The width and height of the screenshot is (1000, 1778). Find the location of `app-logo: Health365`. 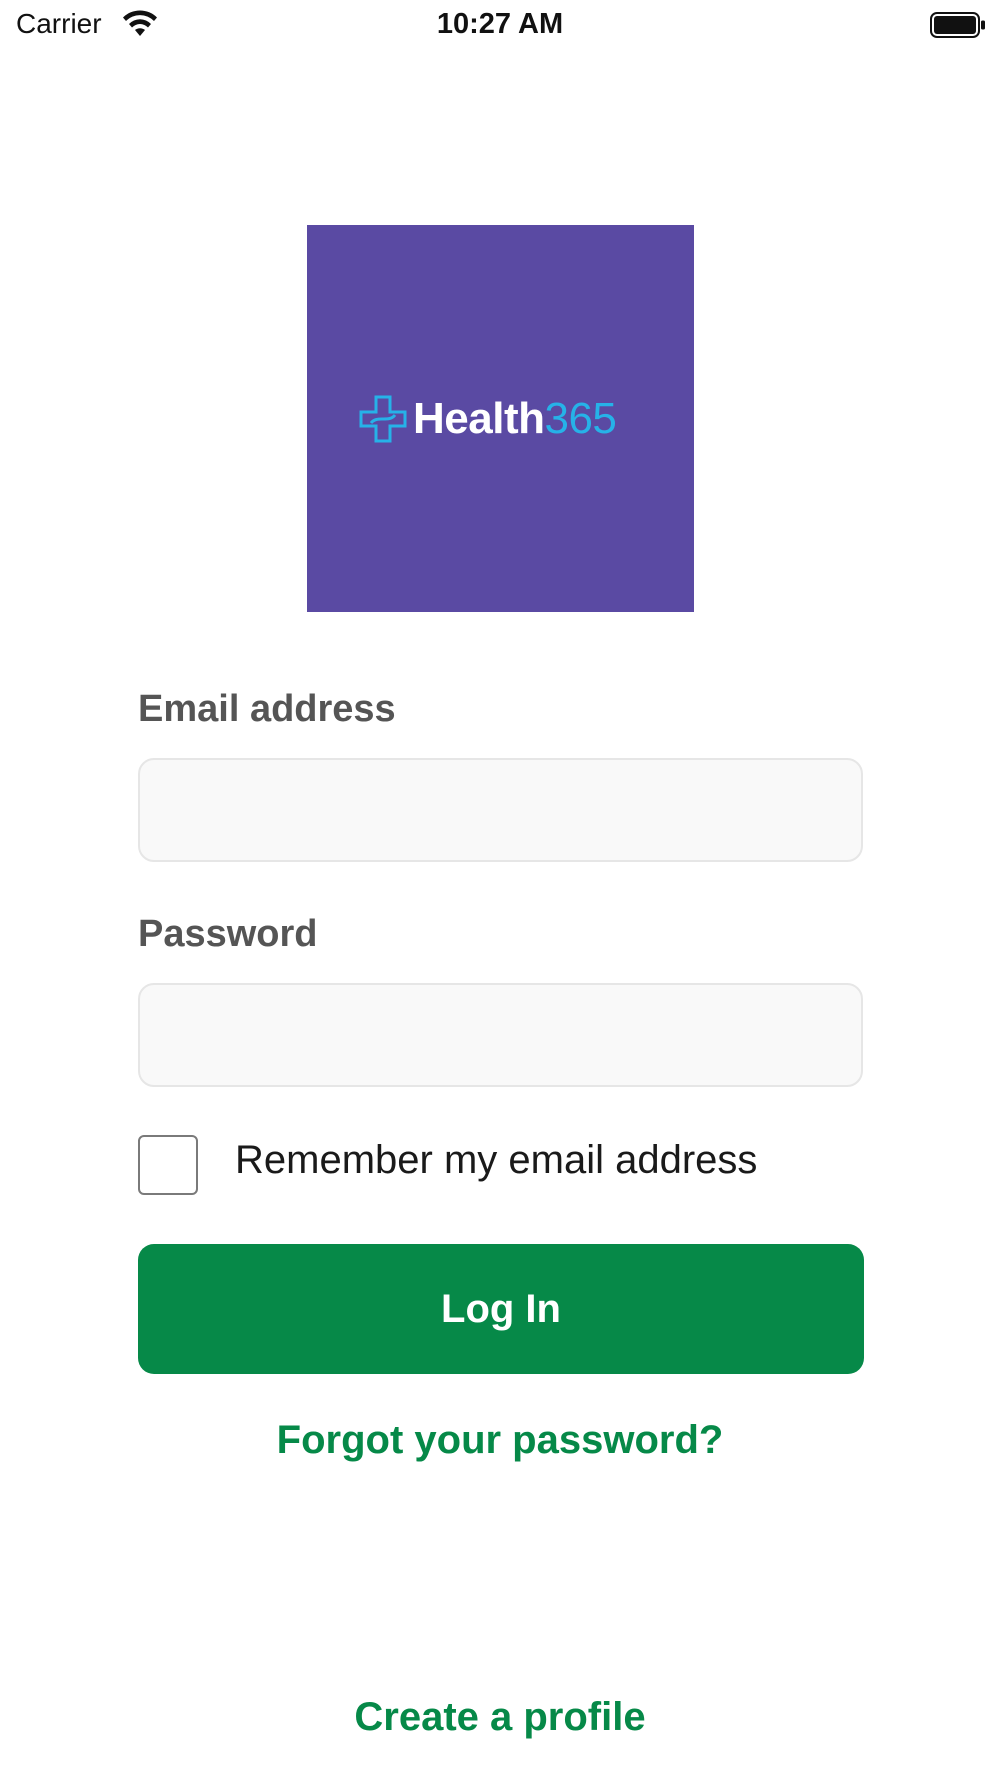

app-logo: Health365 is located at coordinates (500, 418).